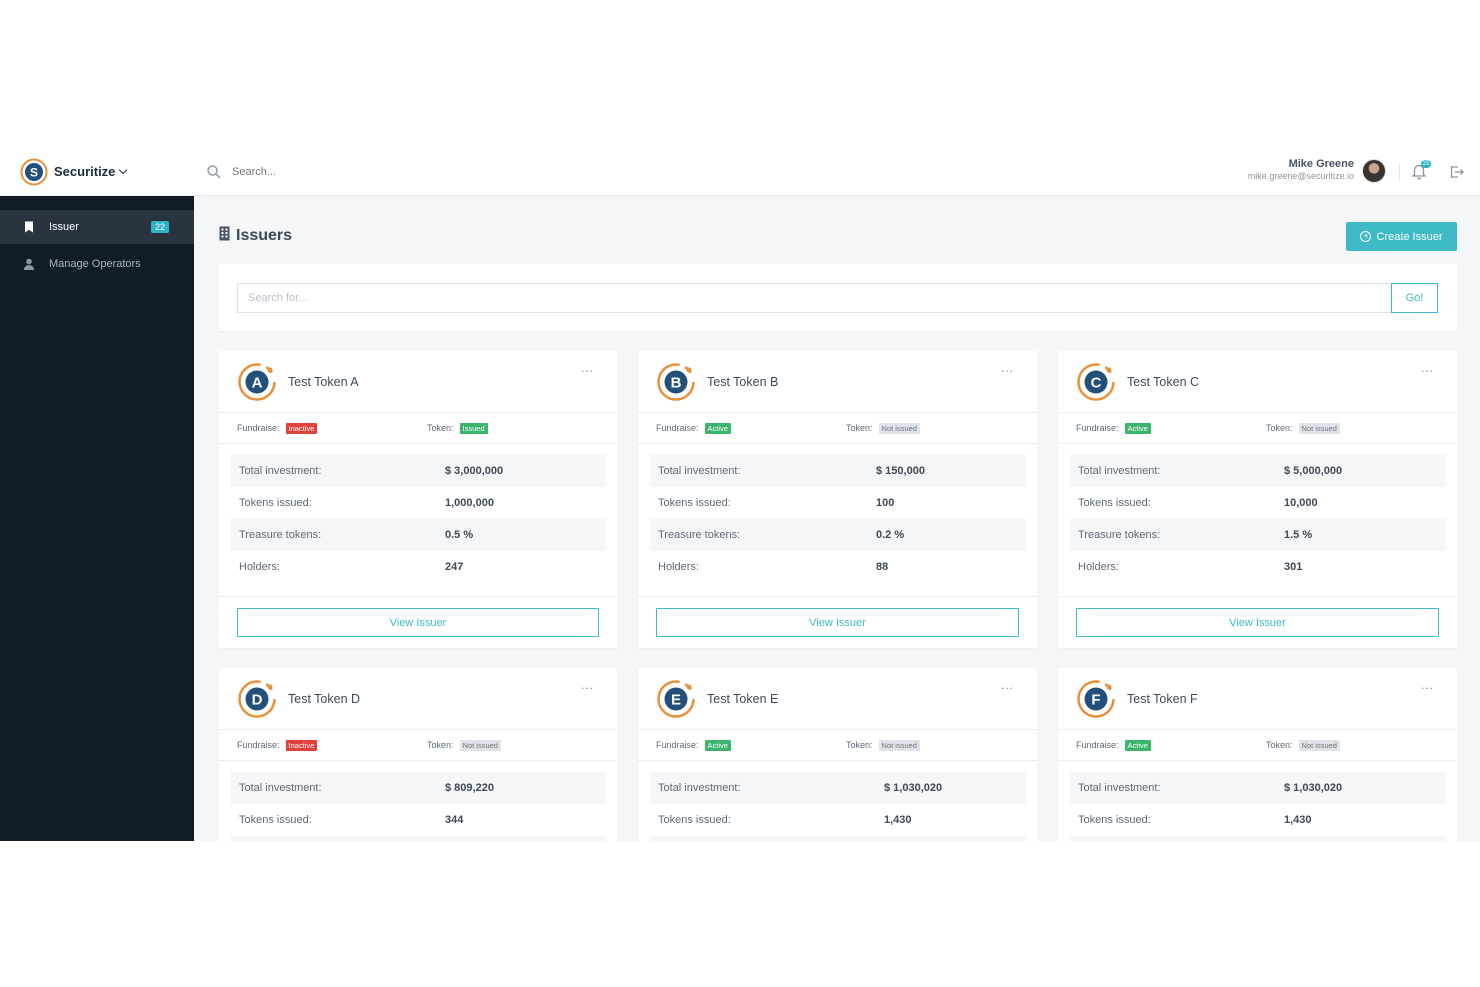  Describe the element at coordinates (1096, 382) in the screenshot. I see `svg-text: C` at that location.